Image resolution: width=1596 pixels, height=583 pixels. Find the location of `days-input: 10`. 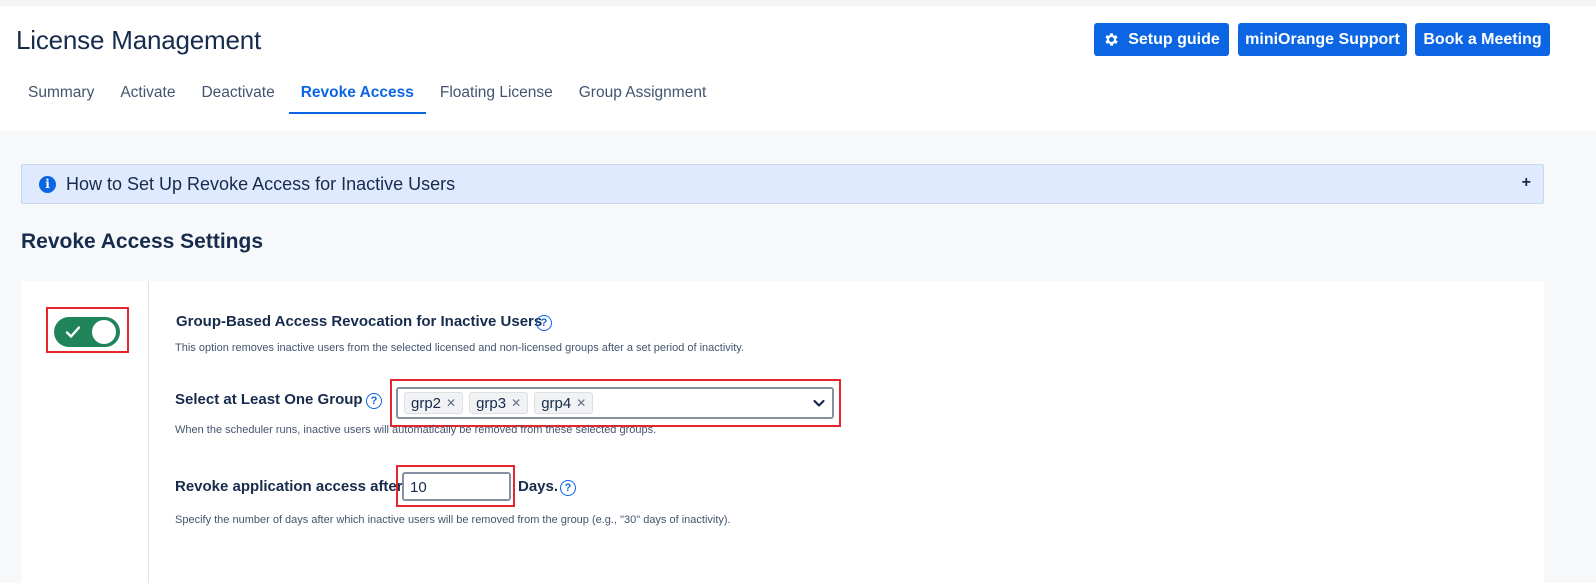

days-input: 10 is located at coordinates (456, 486).